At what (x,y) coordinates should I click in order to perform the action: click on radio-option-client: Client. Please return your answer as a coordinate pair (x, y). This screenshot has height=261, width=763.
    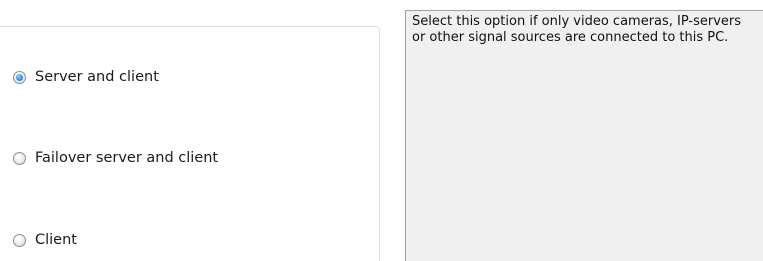
    Looking at the image, I should click on (45, 240).